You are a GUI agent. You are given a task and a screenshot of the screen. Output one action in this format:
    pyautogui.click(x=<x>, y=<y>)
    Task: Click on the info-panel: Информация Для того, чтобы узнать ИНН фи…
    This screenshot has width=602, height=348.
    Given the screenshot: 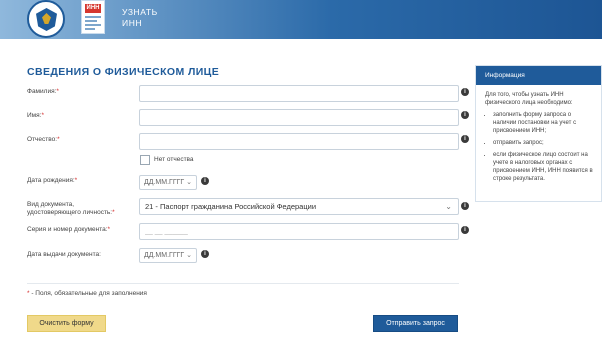 What is the action you would take?
    pyautogui.click(x=538, y=133)
    